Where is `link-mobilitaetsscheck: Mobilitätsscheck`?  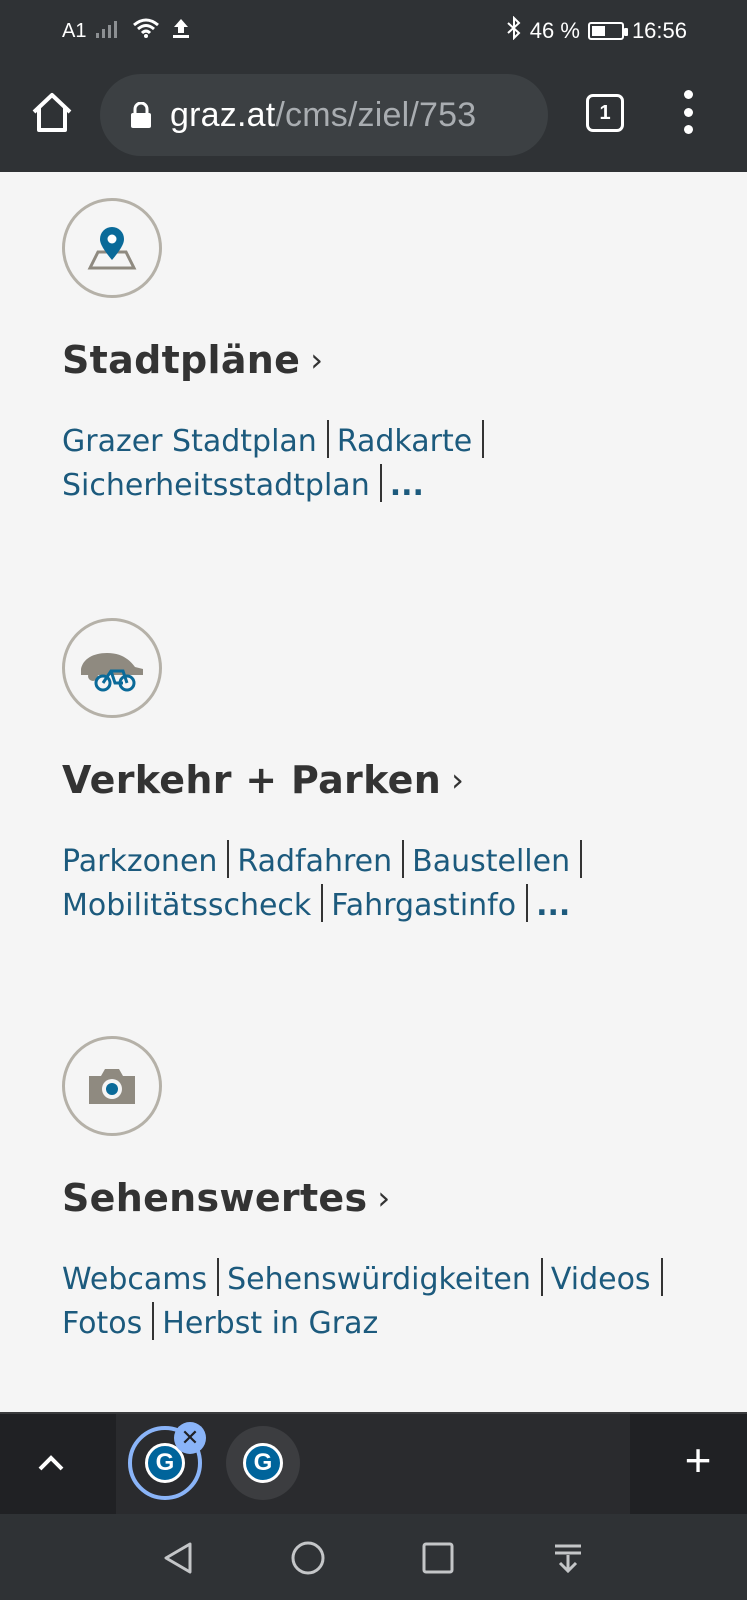 link-mobilitaetsscheck: Mobilitätsscheck is located at coordinates (186, 905).